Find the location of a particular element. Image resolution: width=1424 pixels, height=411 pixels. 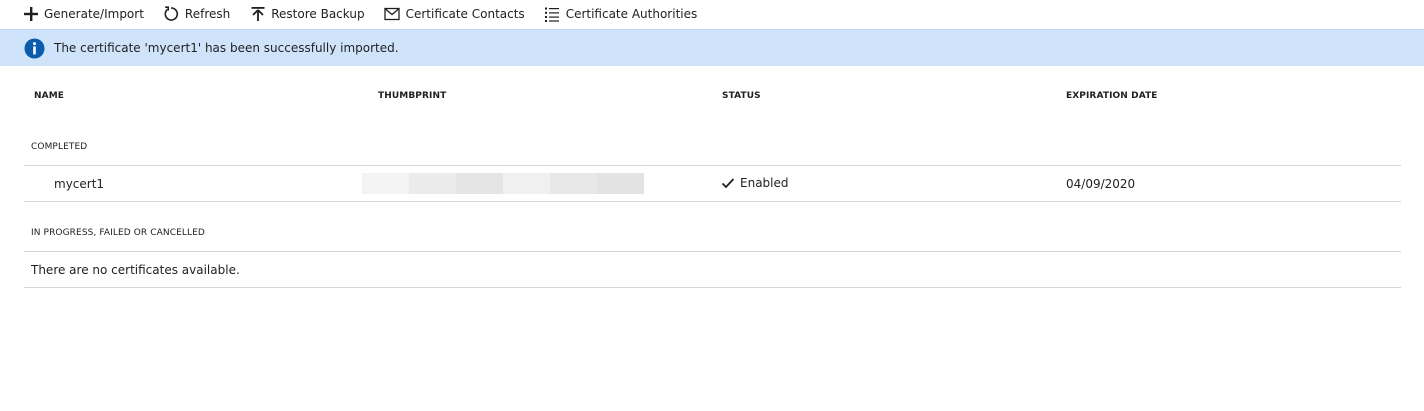

refresh-button: Refresh is located at coordinates (196, 14).